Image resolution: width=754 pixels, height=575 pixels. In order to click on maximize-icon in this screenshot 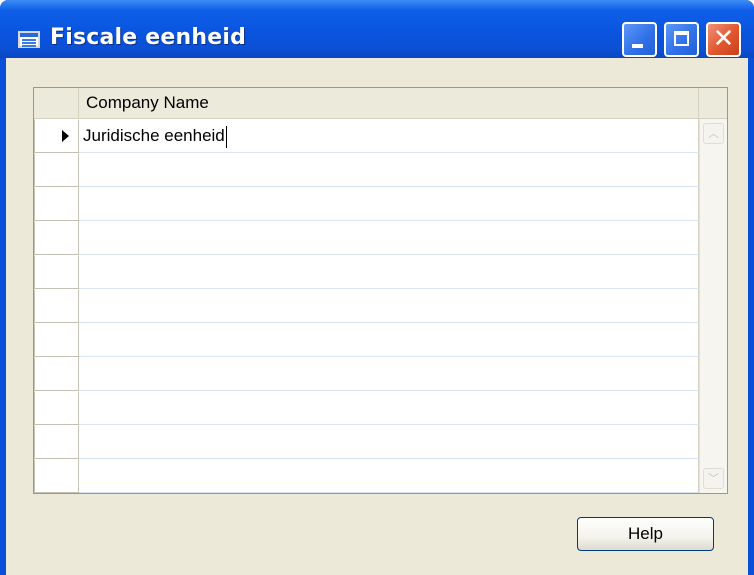, I will do `click(681, 38)`.